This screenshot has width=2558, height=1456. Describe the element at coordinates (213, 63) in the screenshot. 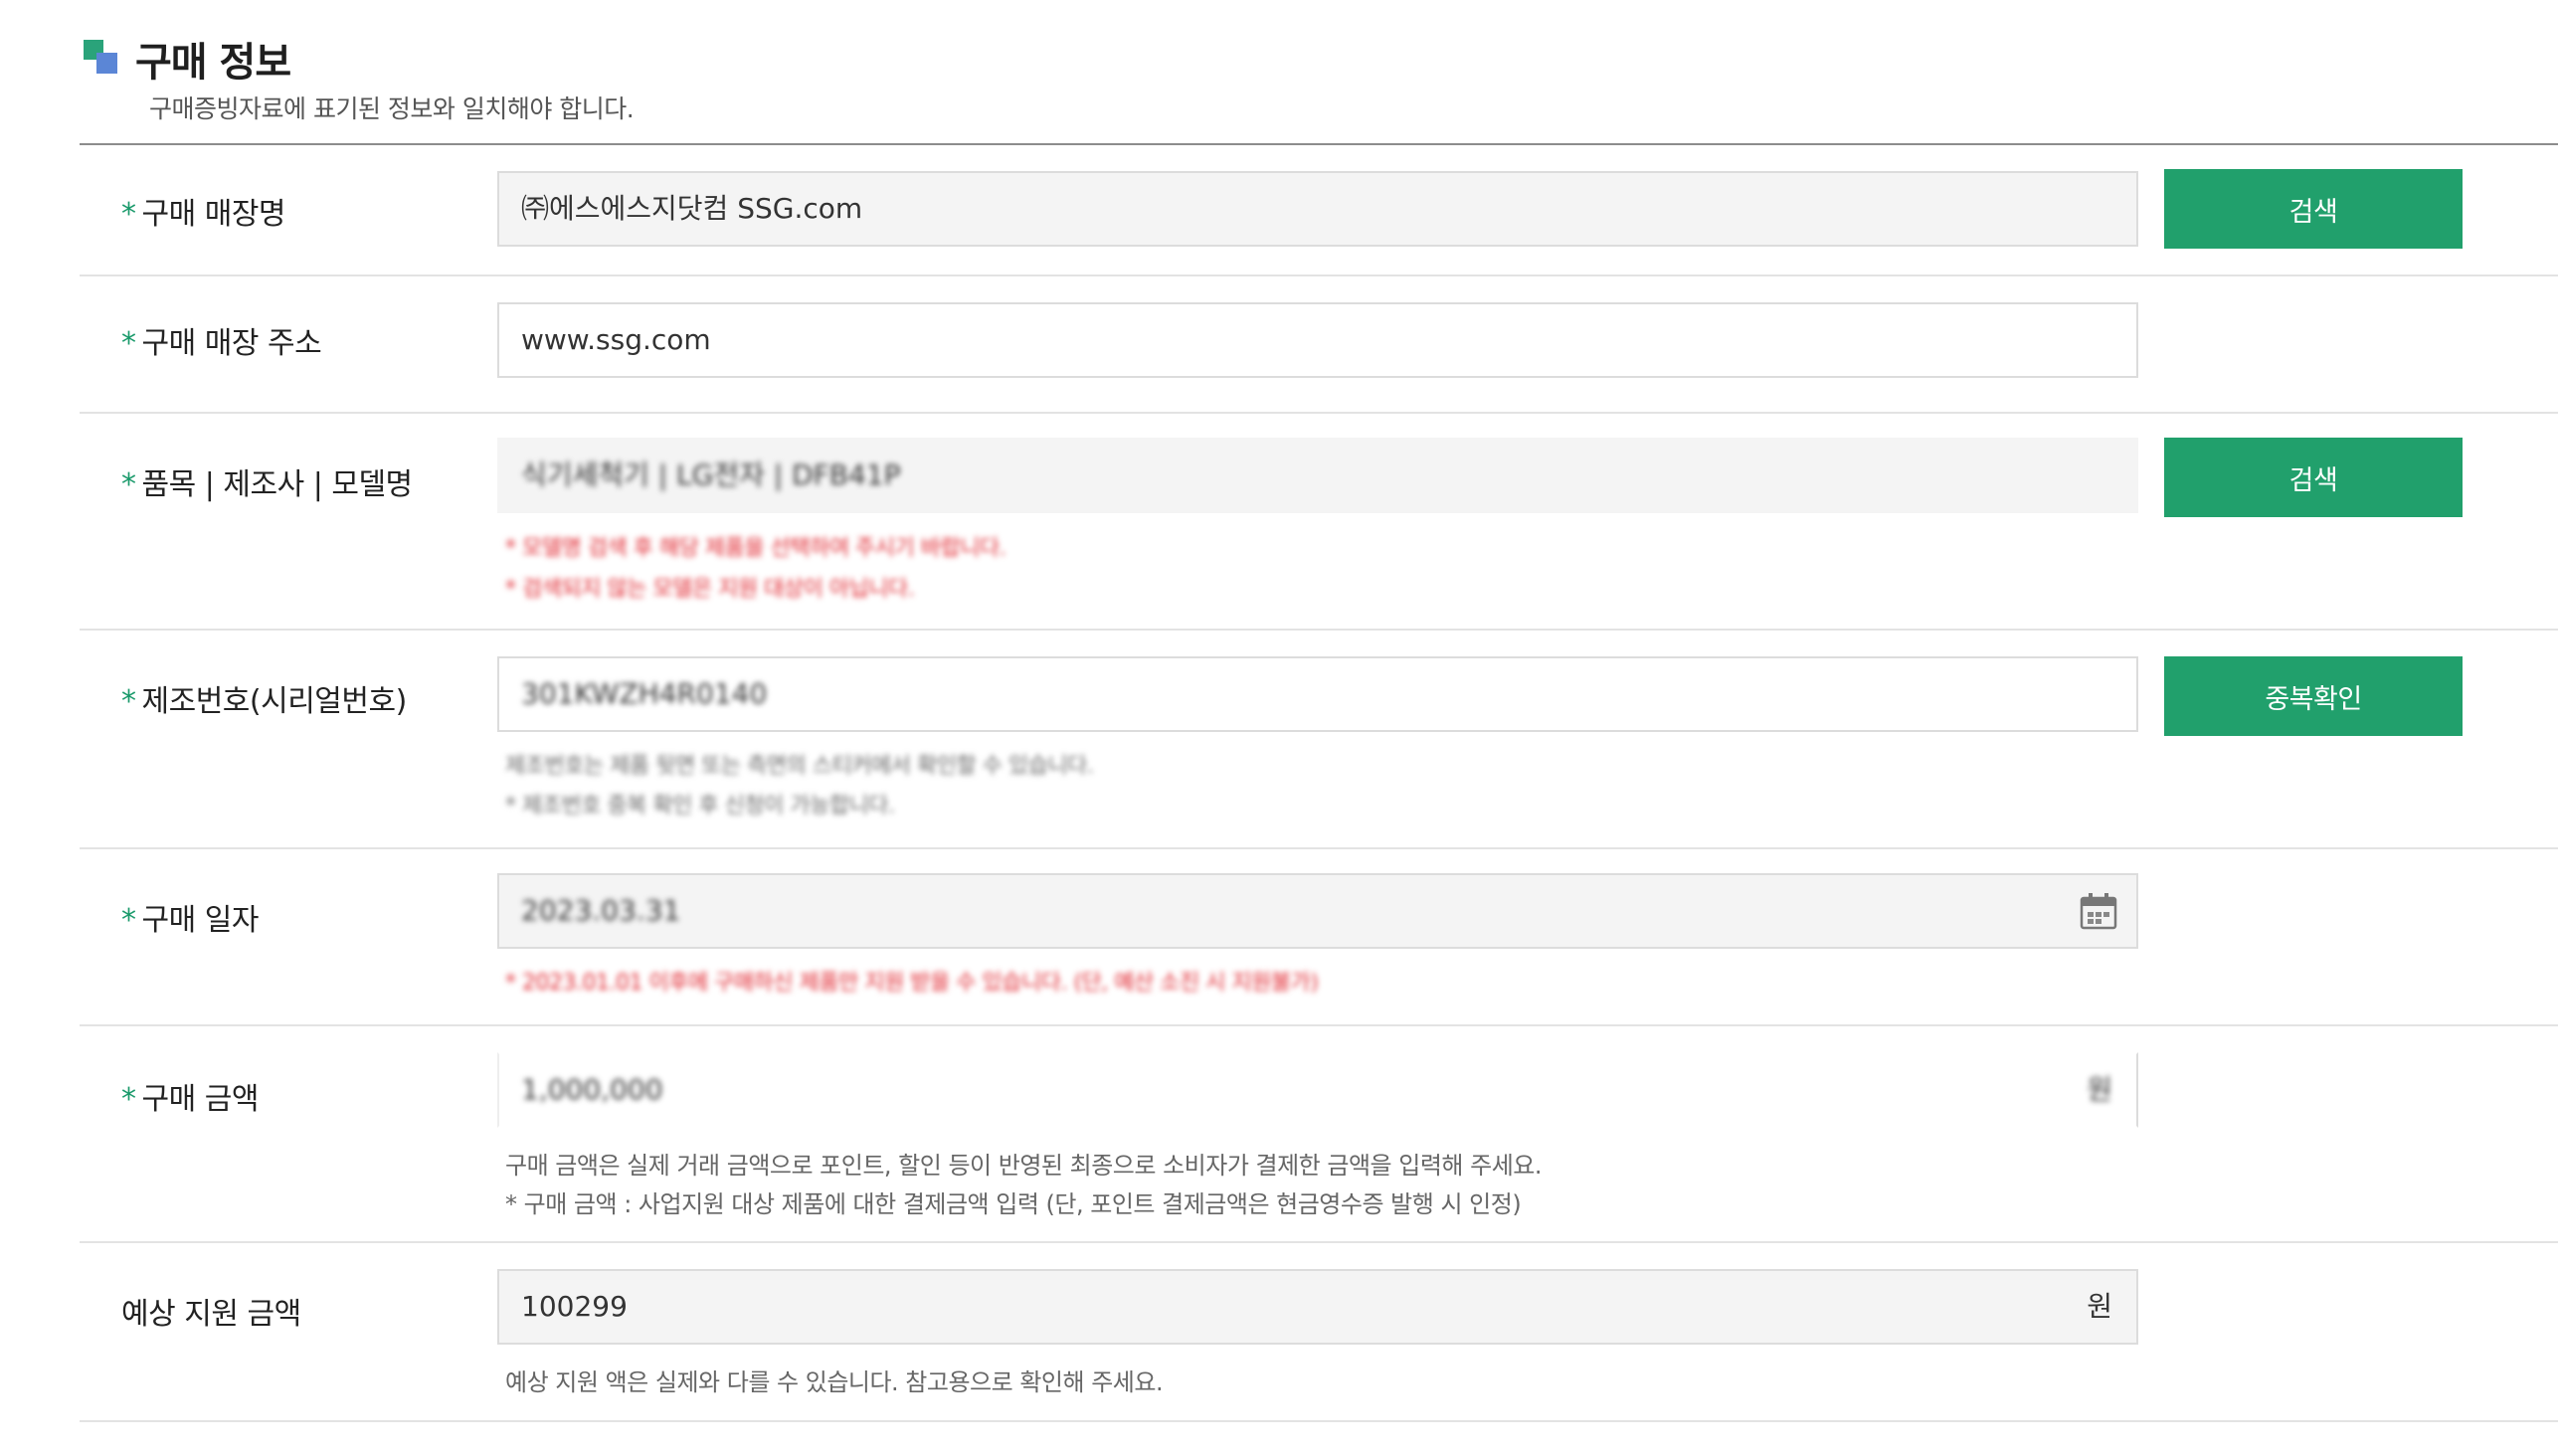

I see `section-title: 구매 정보` at that location.